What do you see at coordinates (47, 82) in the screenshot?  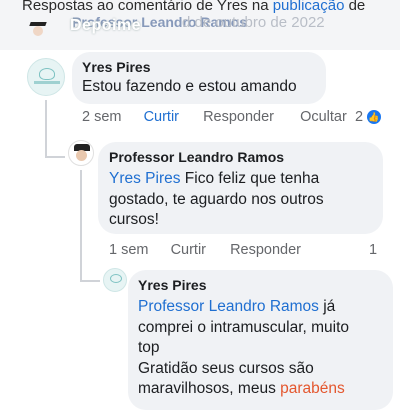 I see `logo-text-bar` at bounding box center [47, 82].